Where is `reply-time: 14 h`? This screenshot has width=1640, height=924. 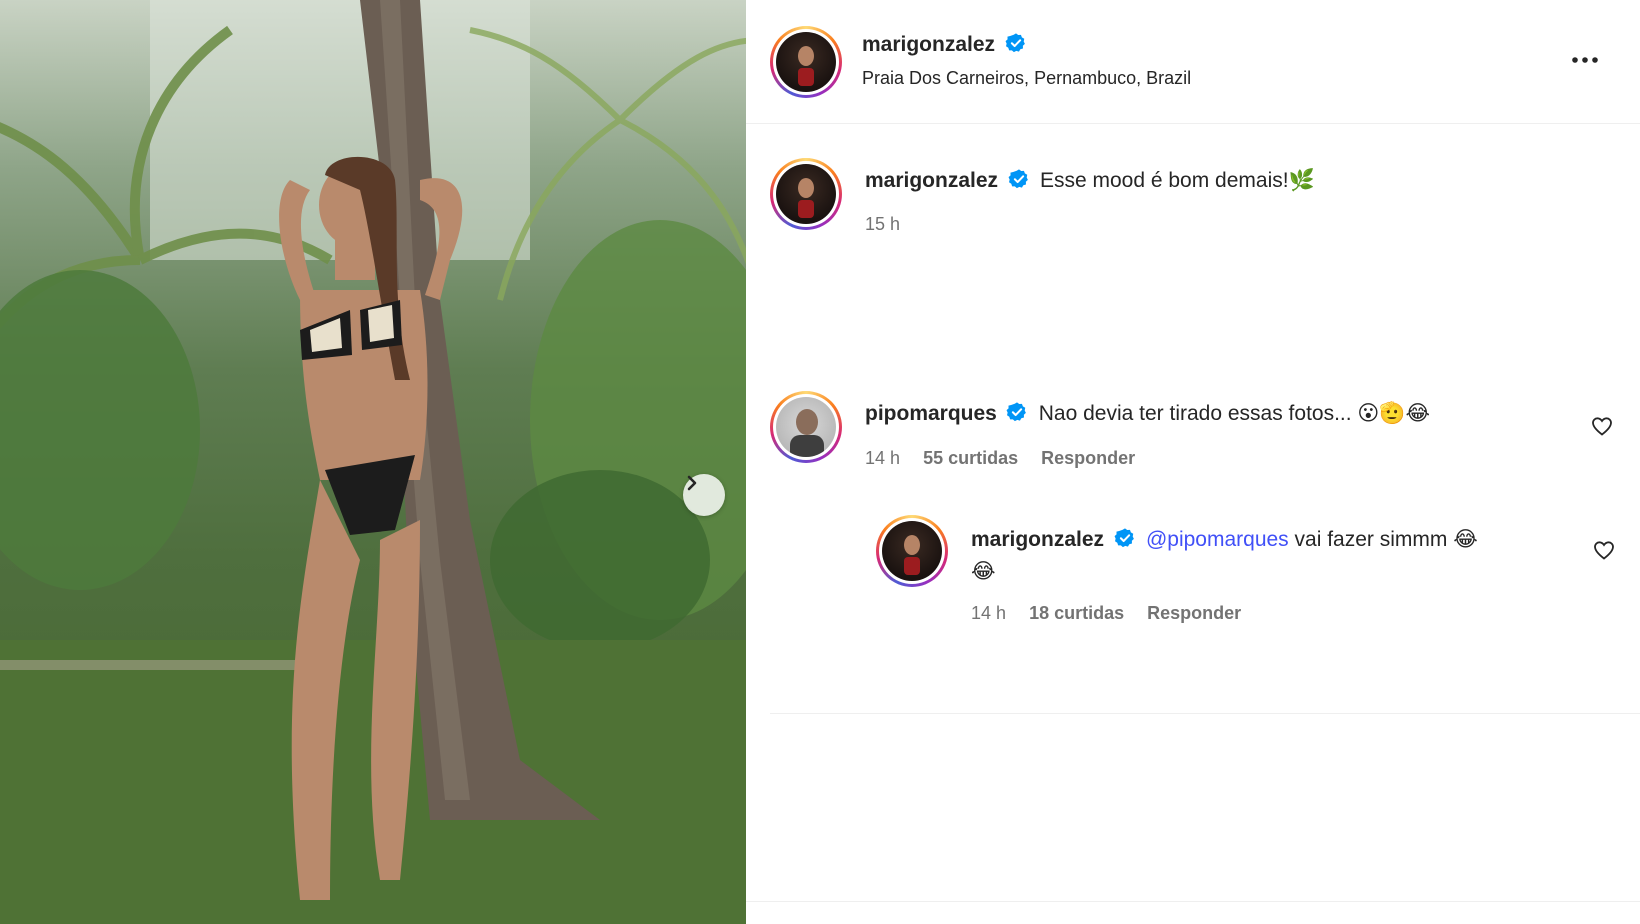
reply-time: 14 h is located at coordinates (988, 613).